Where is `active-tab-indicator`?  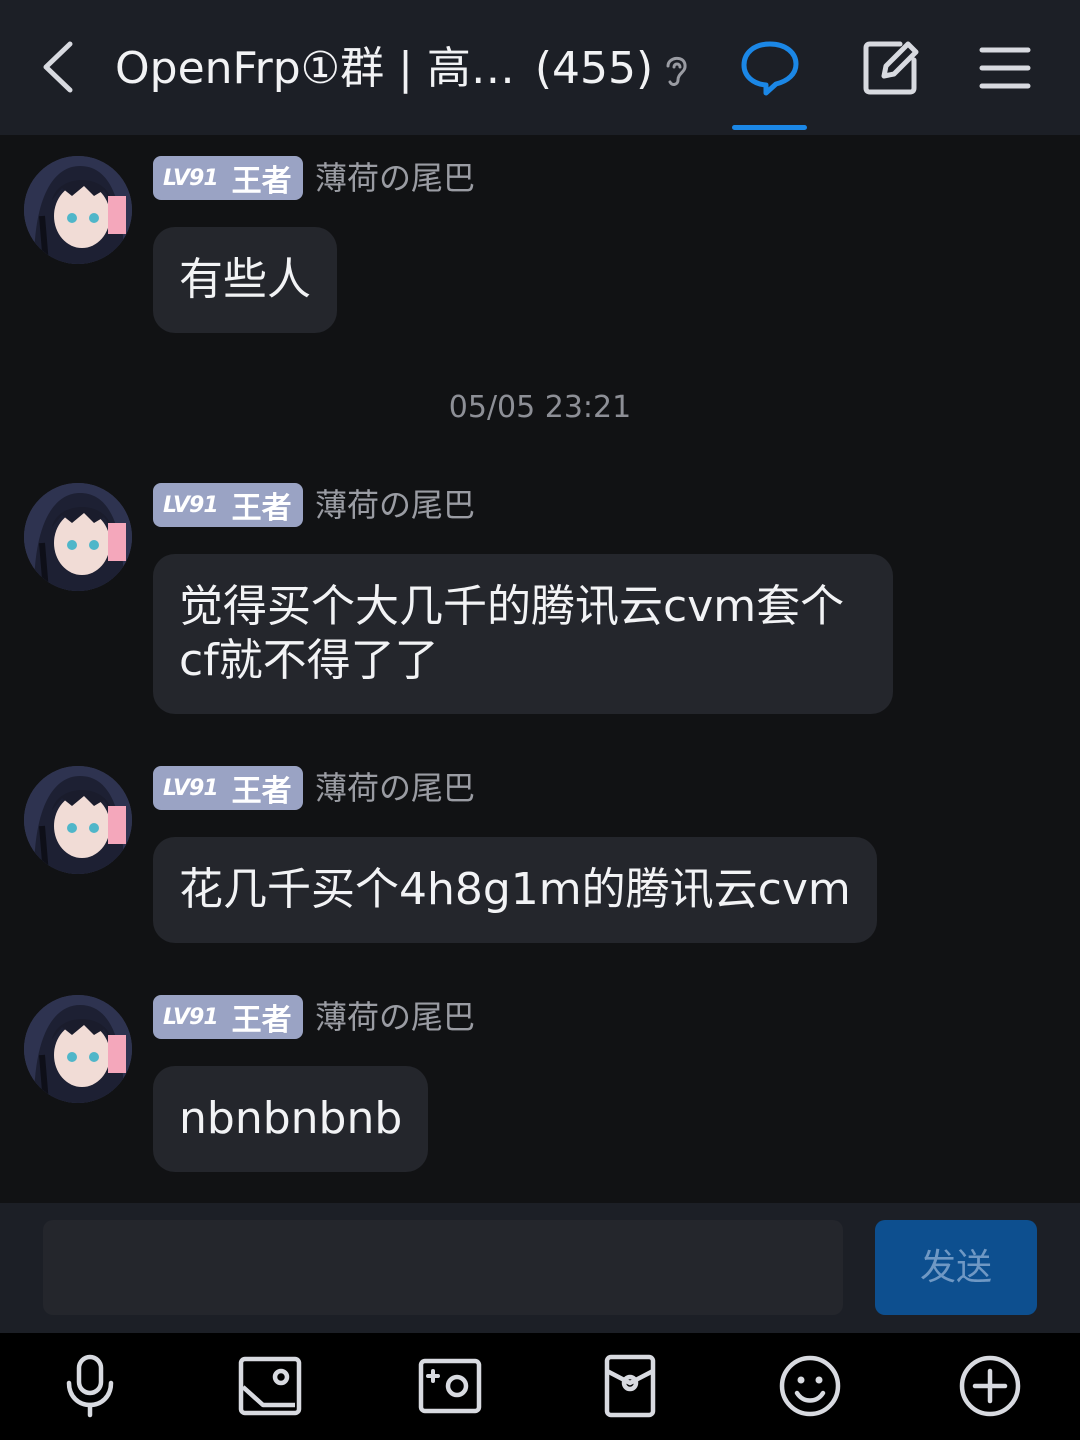 active-tab-indicator is located at coordinates (769, 127).